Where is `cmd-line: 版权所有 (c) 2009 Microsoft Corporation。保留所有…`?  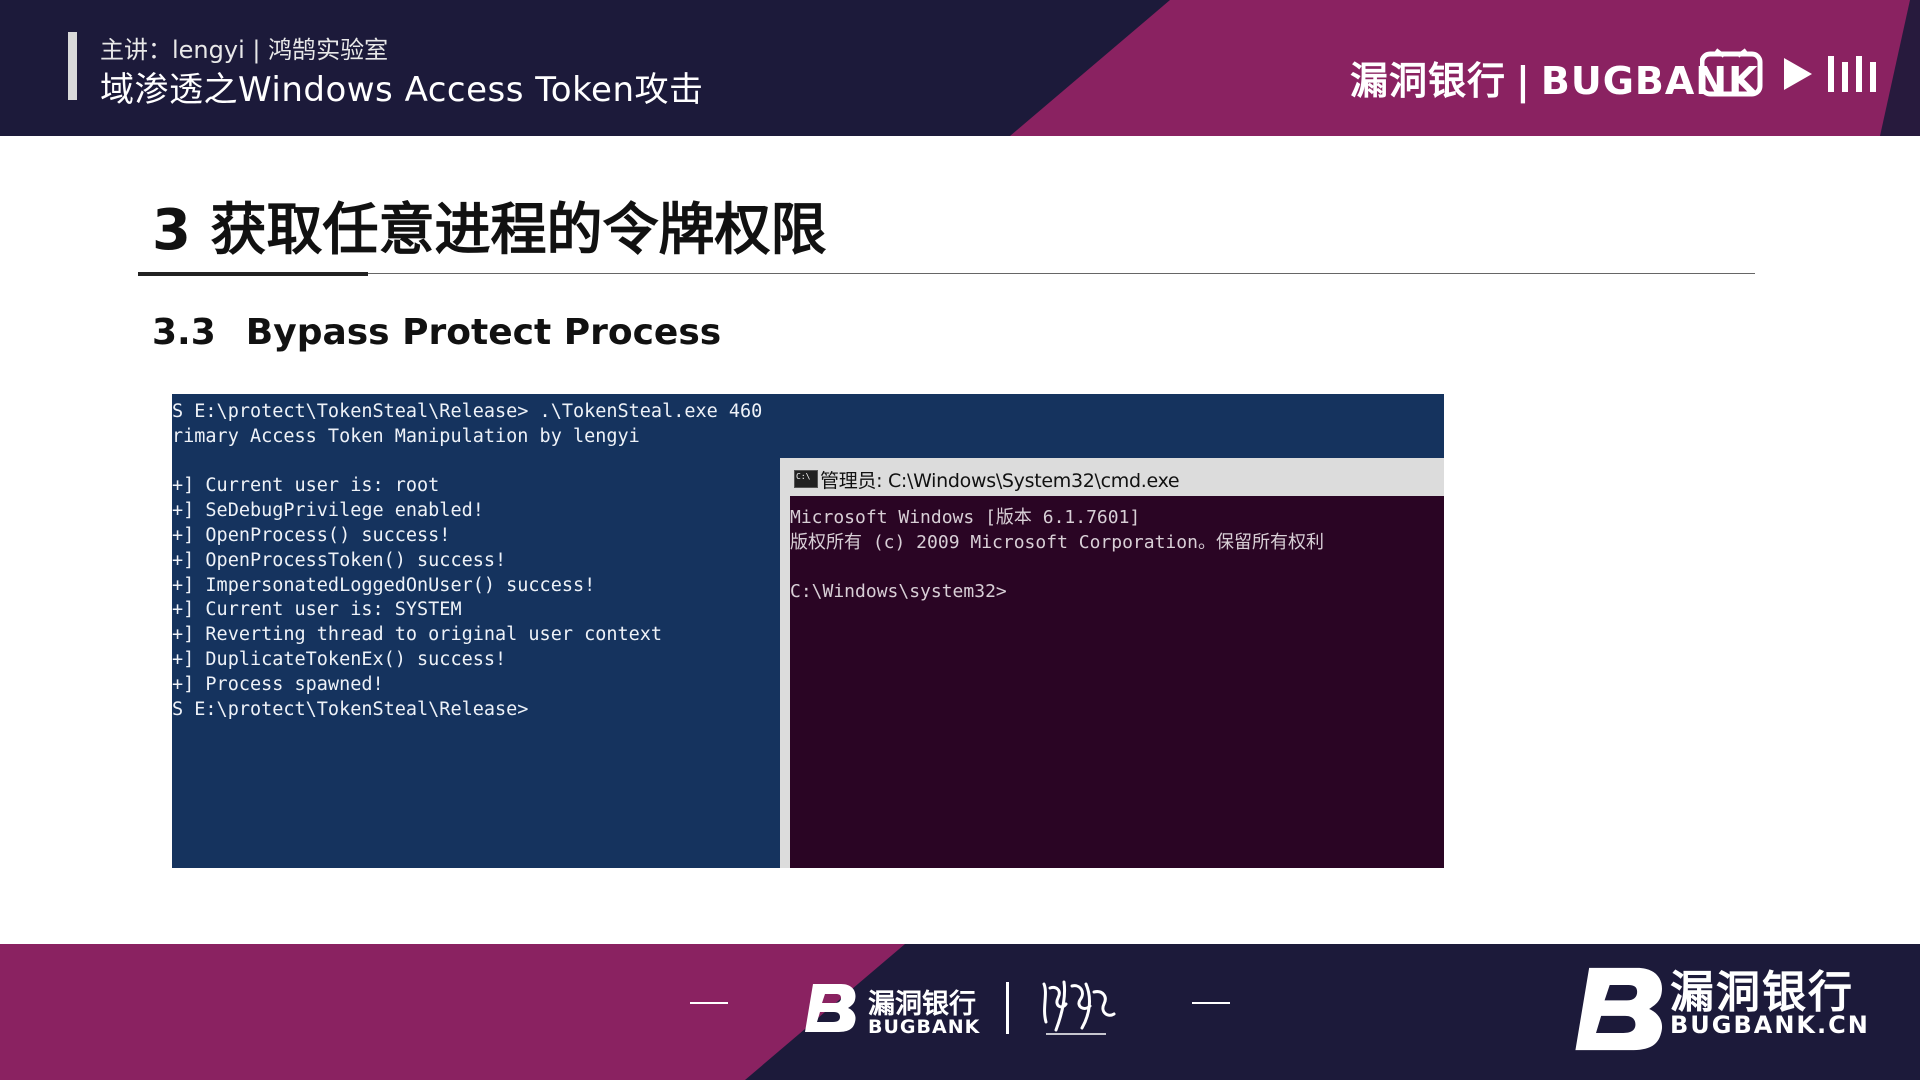
cmd-line: 版权所有 (c) 2009 Microsoft Corporation。保留所有… is located at coordinates (1057, 542).